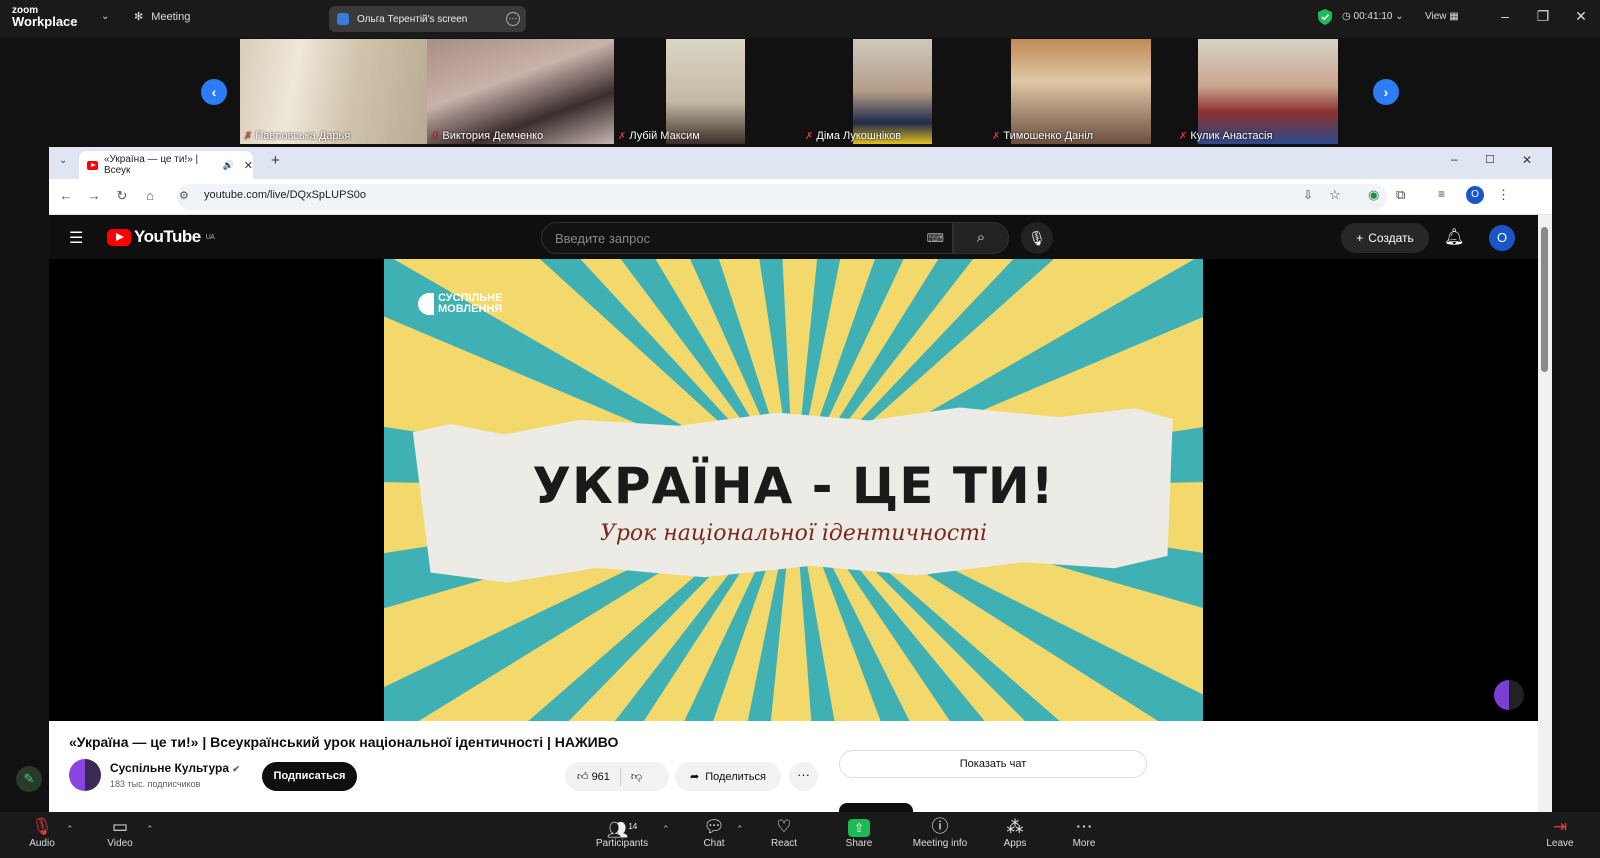  I want to click on participants-button: 👥︎14 Participants, so click(622, 832).